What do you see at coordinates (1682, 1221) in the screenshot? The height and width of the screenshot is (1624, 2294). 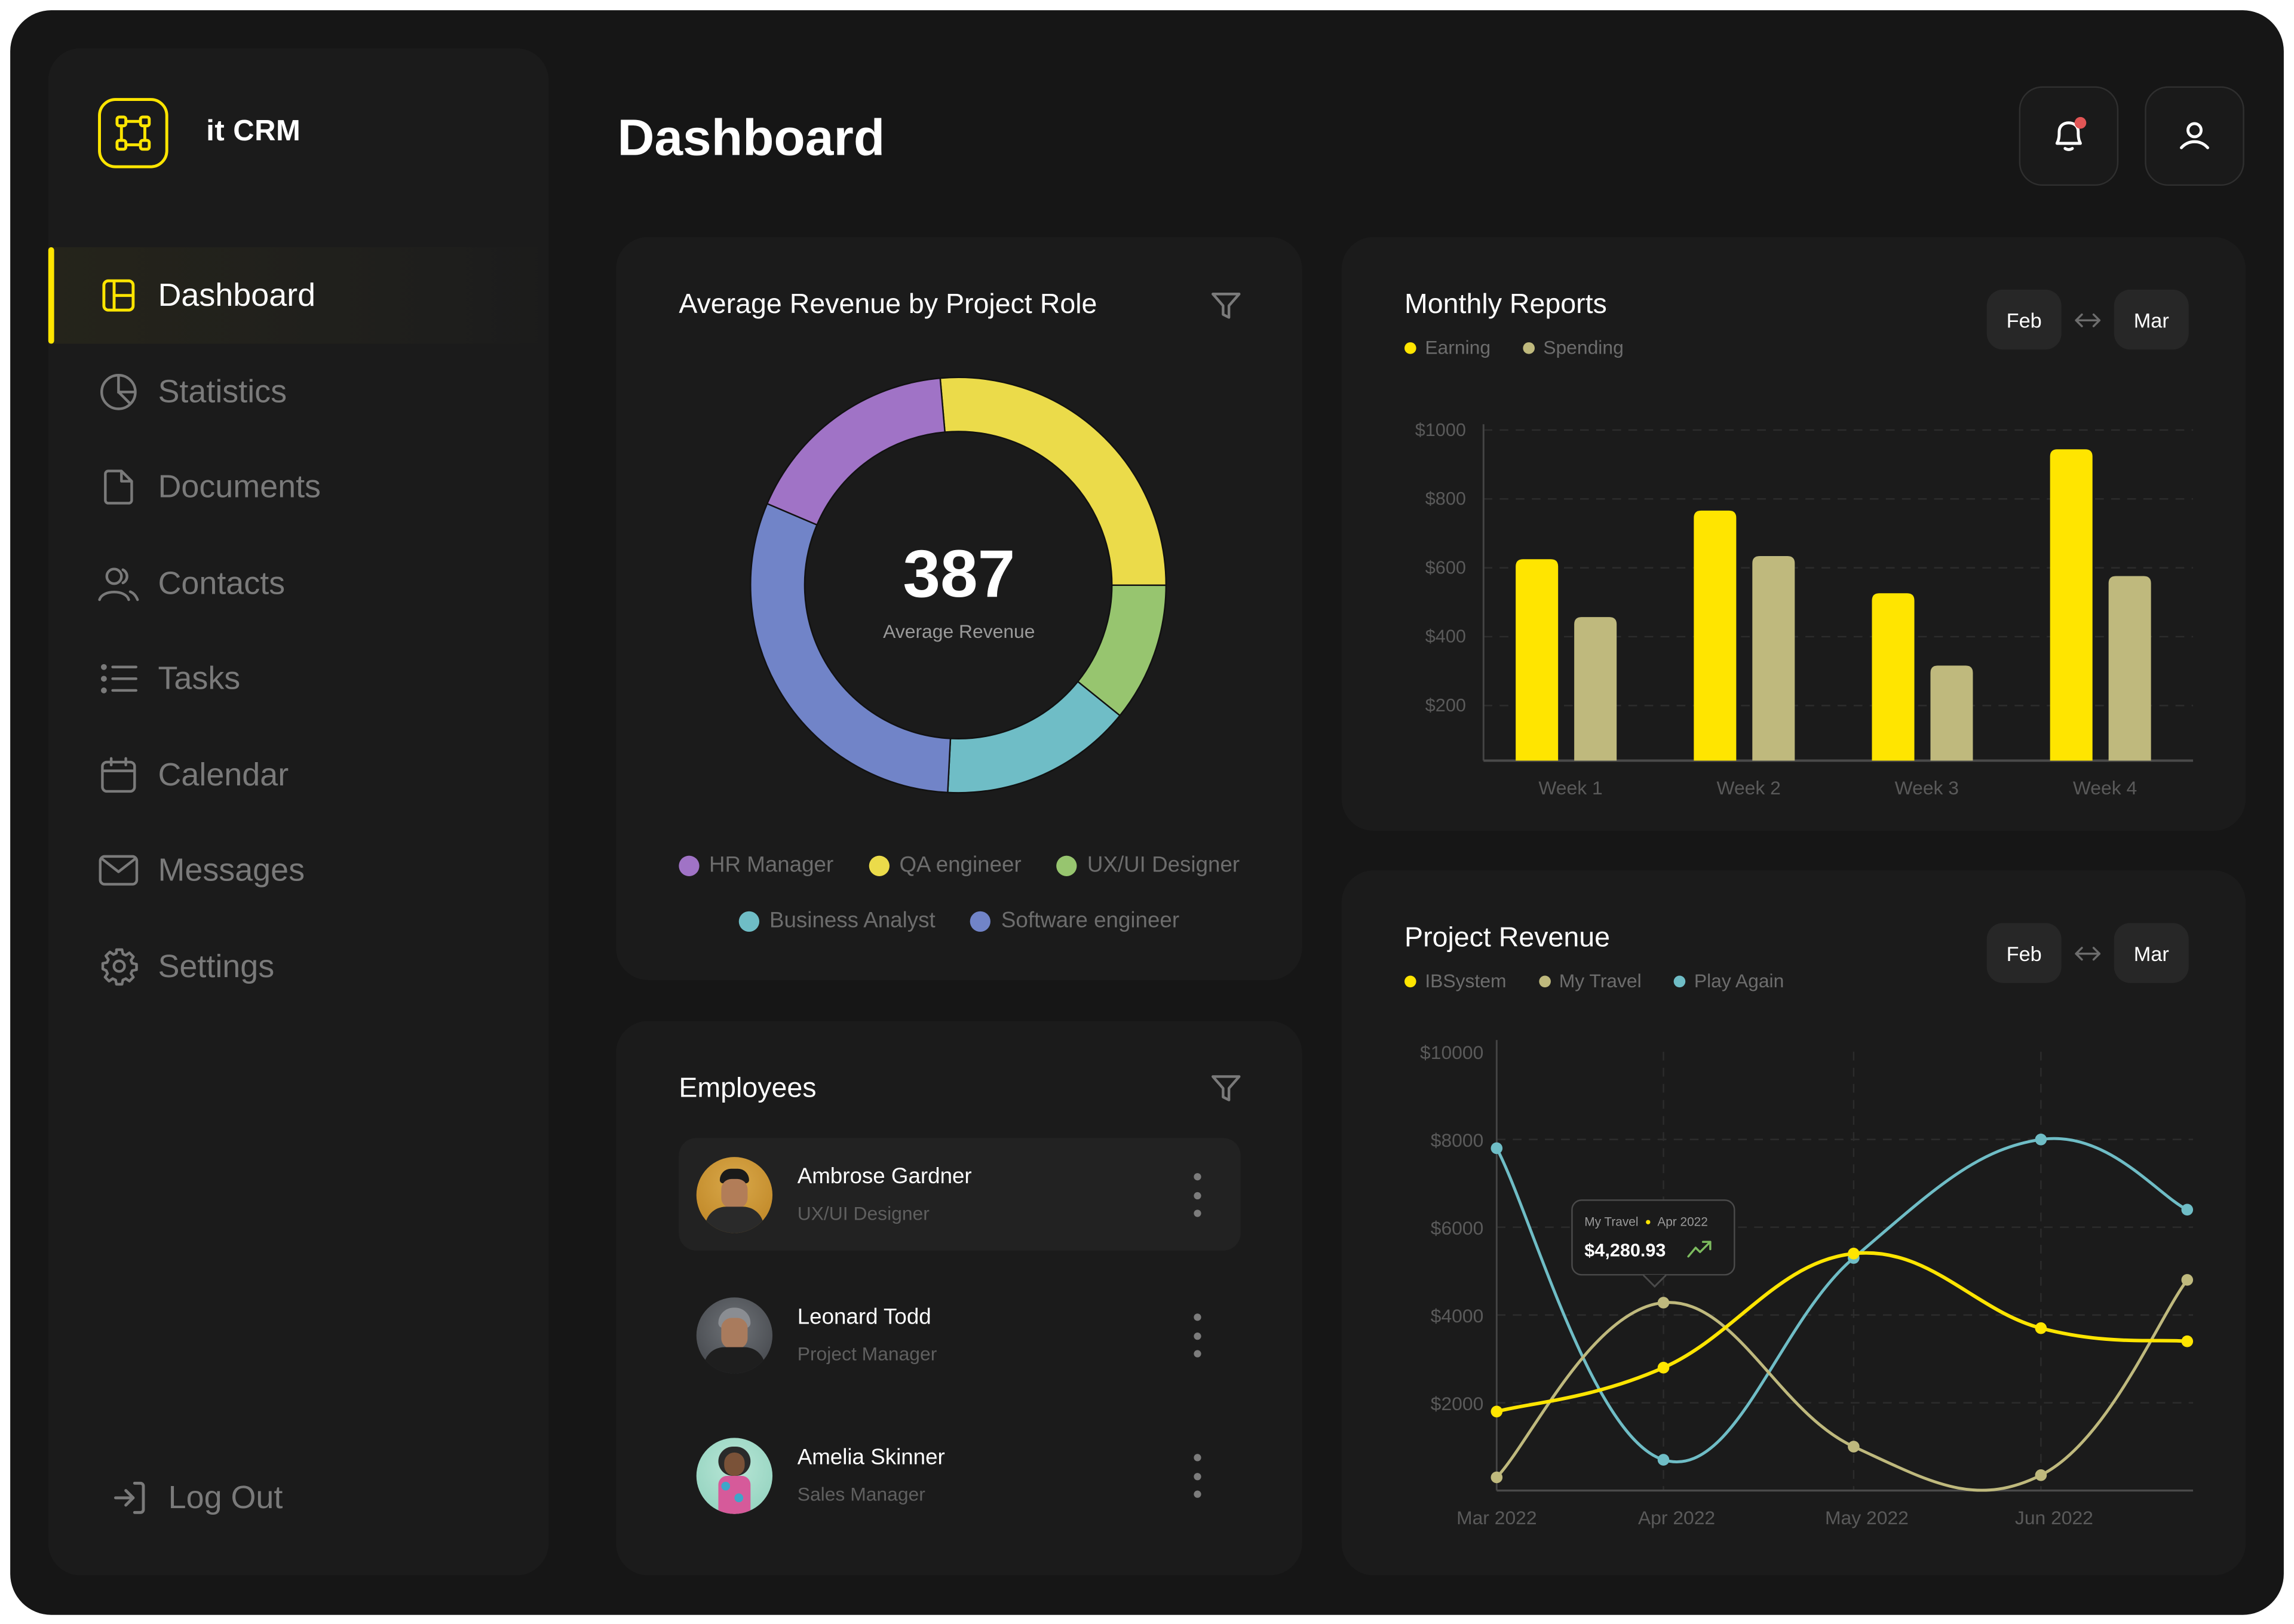 I see `tooltip-period: Apr 2022` at bounding box center [1682, 1221].